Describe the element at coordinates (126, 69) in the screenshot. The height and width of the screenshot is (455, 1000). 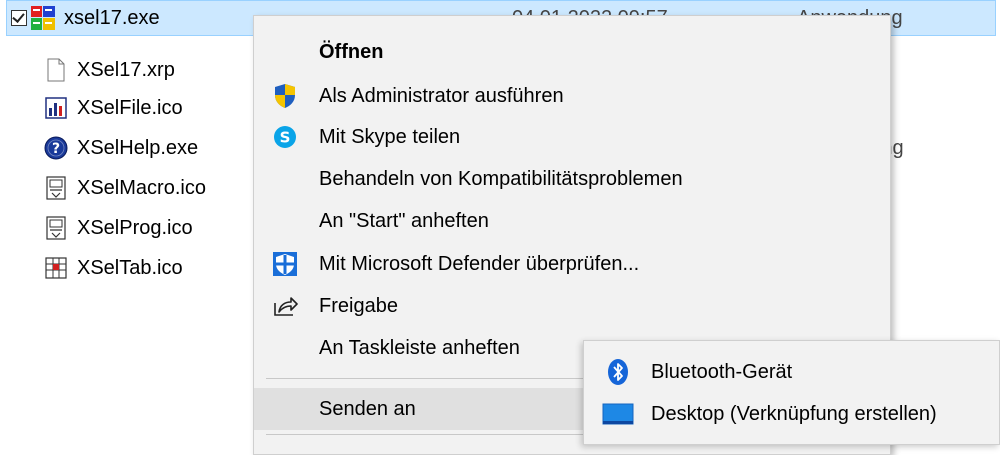
I see `file-name: XSel17.xrp` at that location.